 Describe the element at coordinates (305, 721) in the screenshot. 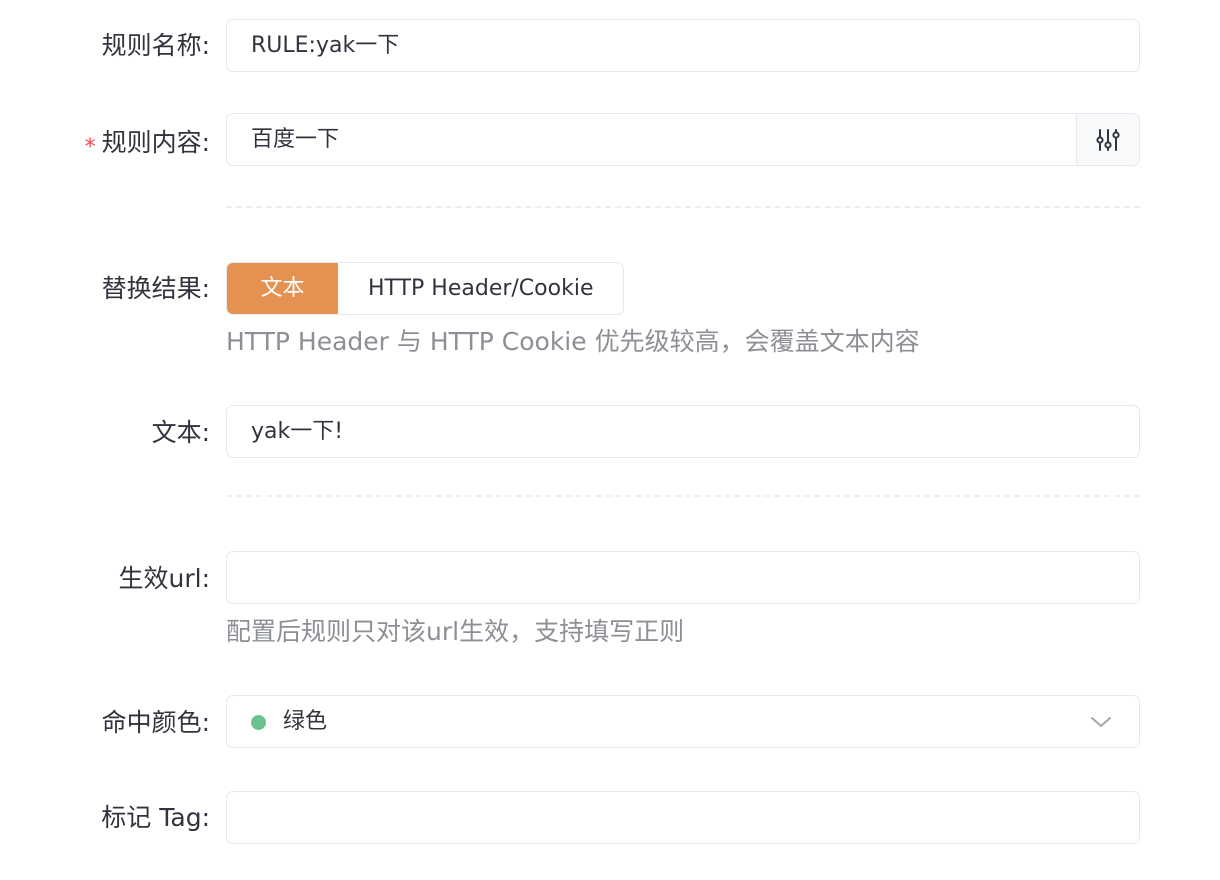

I see `hit-color-value: 绿色` at that location.